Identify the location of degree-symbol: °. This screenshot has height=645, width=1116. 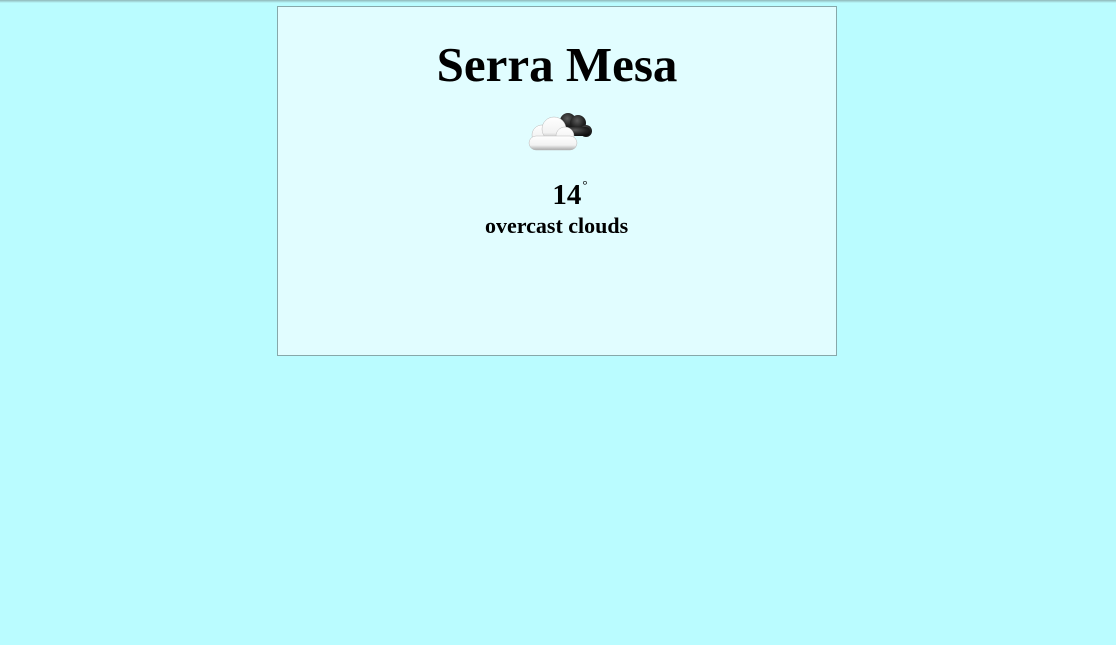
(585, 184).